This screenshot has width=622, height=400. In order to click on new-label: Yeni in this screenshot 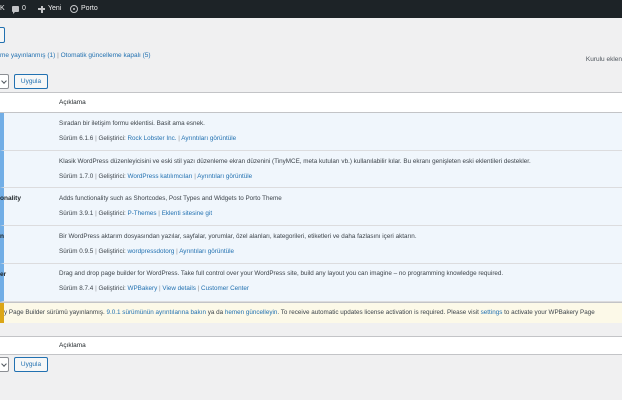, I will do `click(55, 8)`.